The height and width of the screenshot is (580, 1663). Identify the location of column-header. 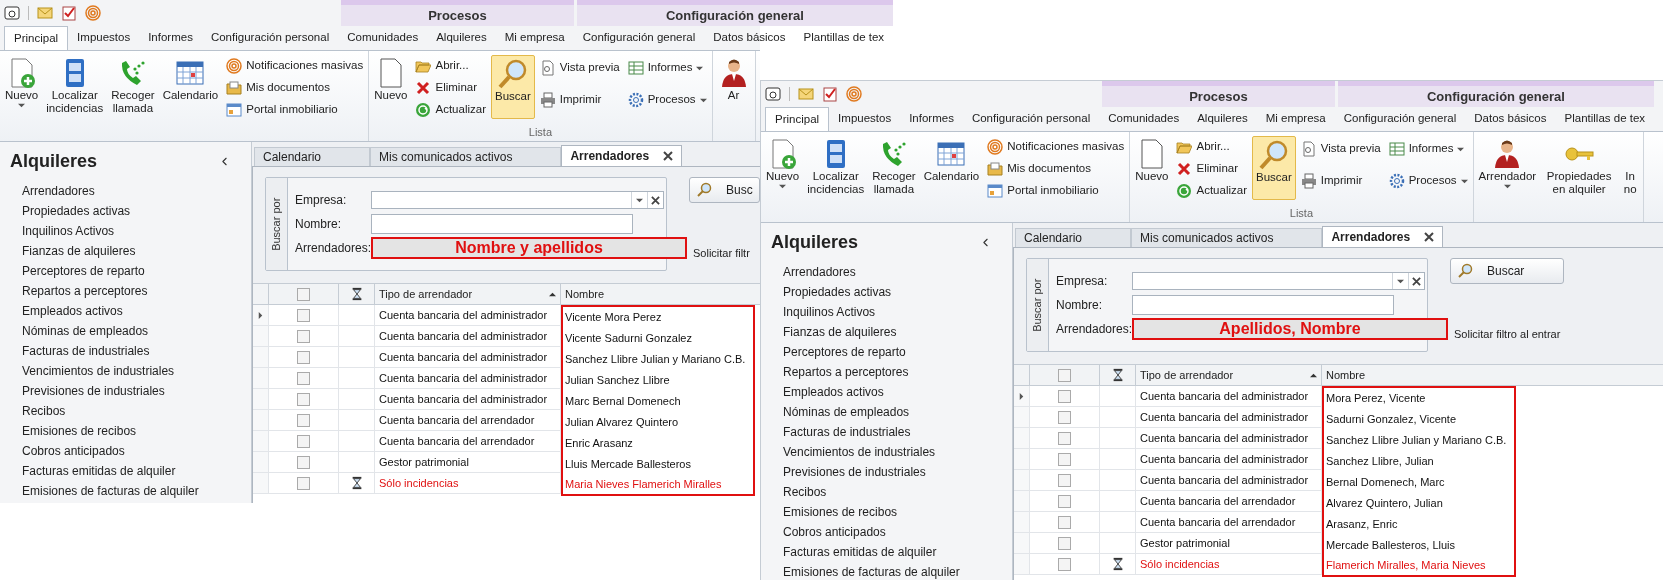
(357, 294).